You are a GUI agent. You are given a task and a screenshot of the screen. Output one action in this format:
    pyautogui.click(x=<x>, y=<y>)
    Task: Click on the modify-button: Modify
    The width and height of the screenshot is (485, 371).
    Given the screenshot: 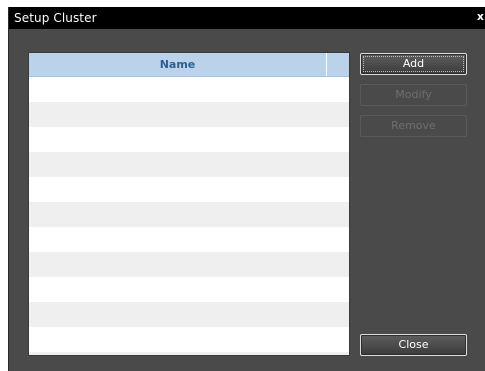 What is the action you would take?
    pyautogui.click(x=413, y=95)
    